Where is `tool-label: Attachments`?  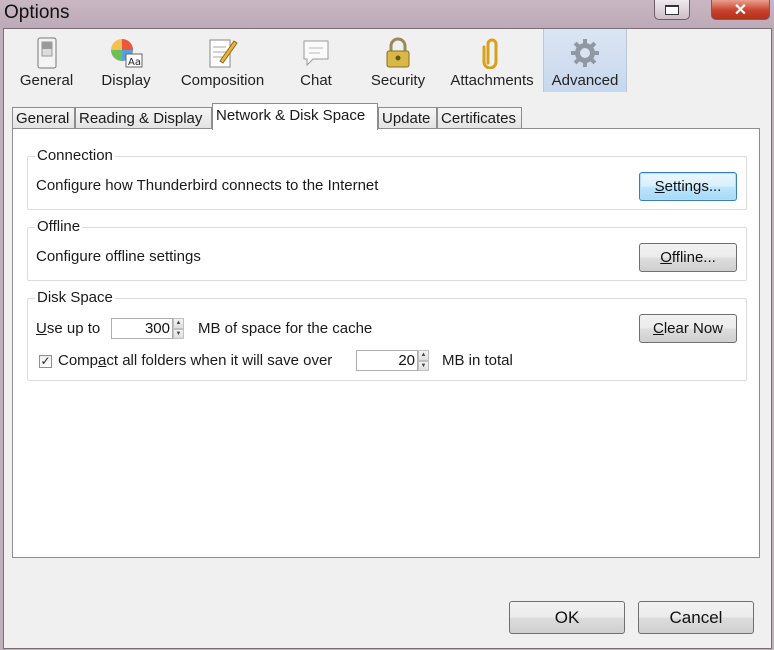 tool-label: Attachments is located at coordinates (492, 80).